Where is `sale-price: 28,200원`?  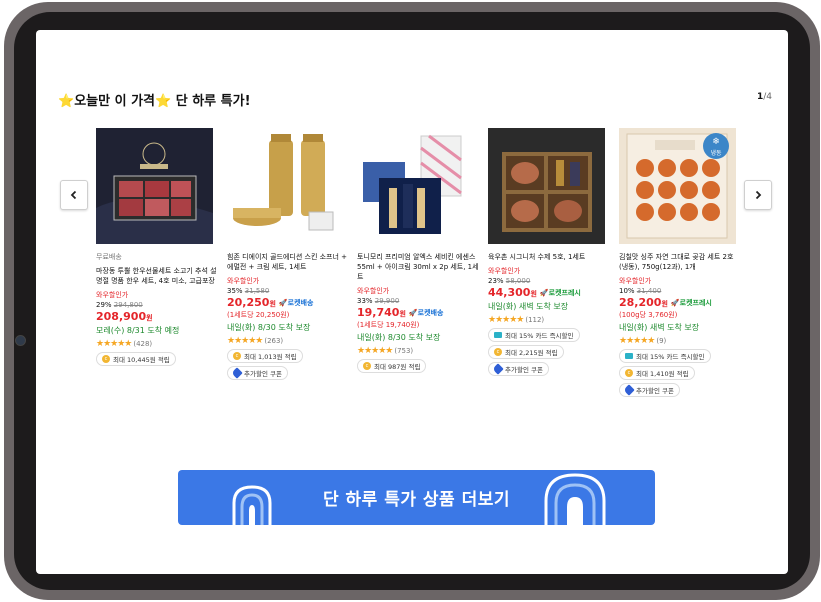 sale-price: 28,200원 is located at coordinates (643, 302).